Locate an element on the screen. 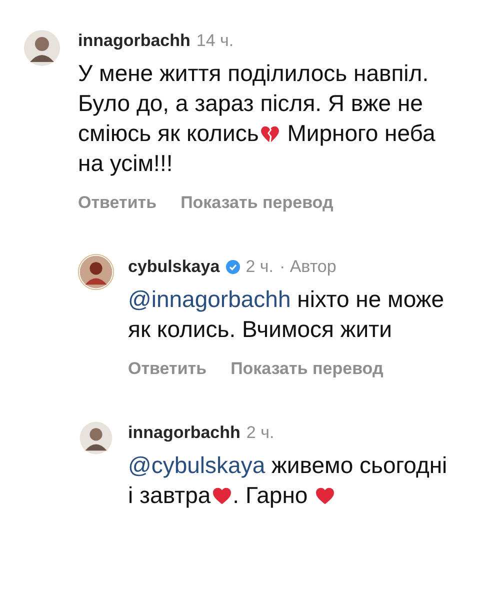  mention-link: @innagorbachh is located at coordinates (209, 299).